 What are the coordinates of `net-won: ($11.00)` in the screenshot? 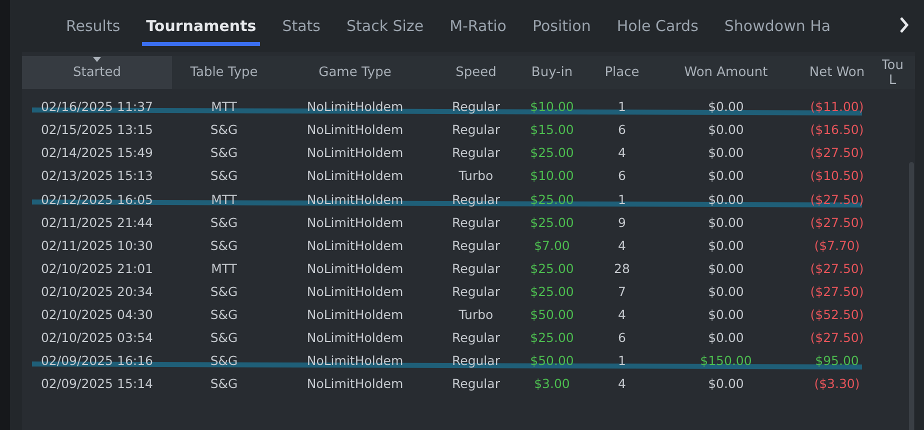 It's located at (837, 107).